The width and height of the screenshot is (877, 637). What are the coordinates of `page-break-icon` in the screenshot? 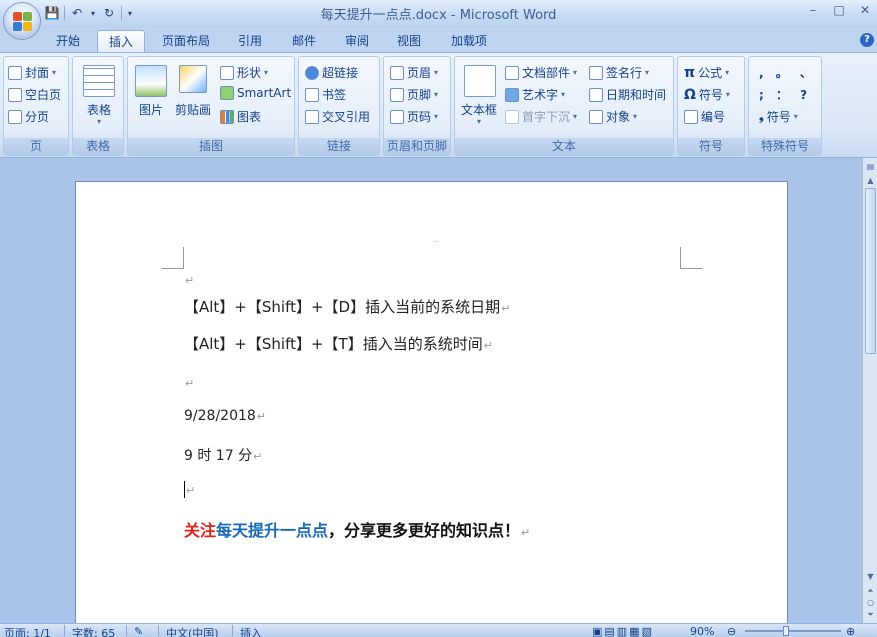 It's located at (15, 116).